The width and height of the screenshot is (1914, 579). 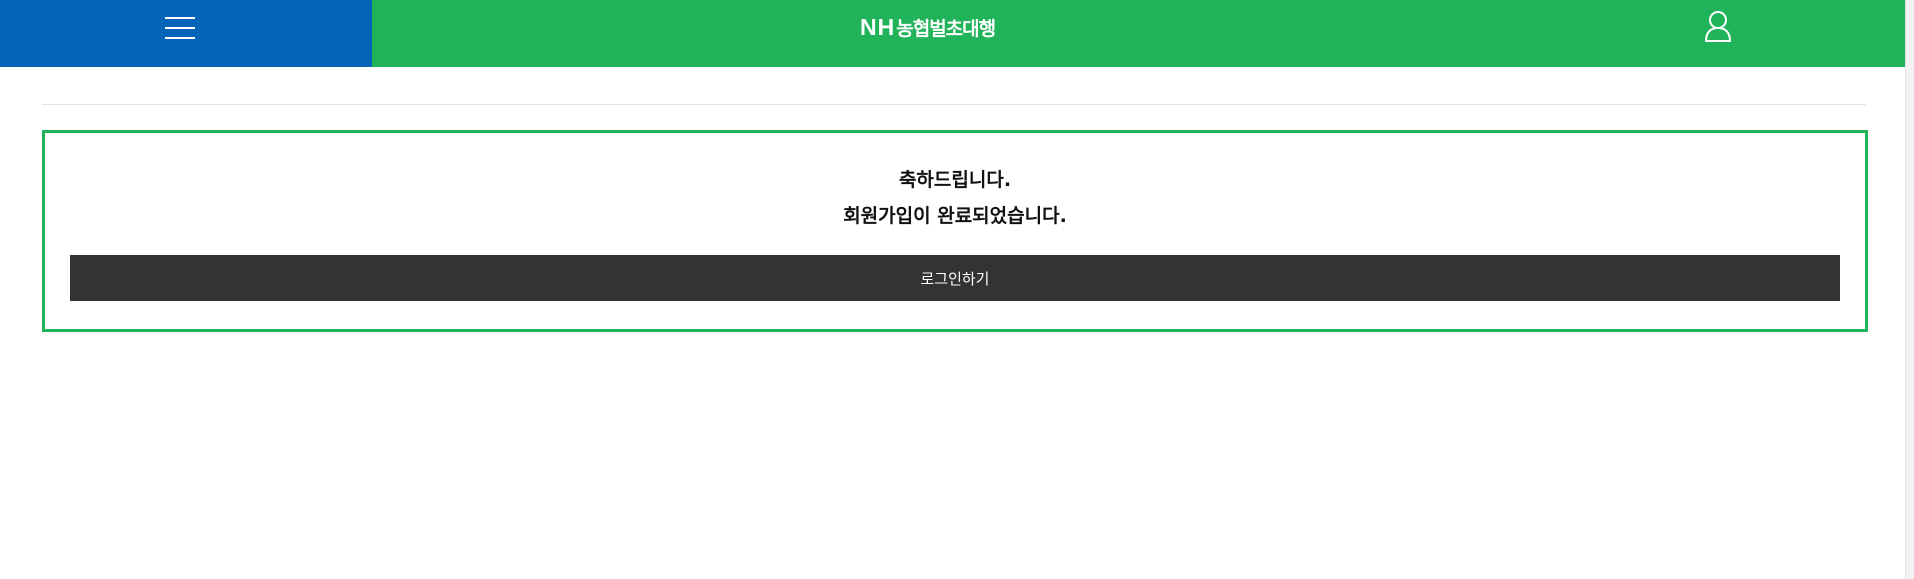 What do you see at coordinates (955, 180) in the screenshot?
I see `congrats-message: 축하드립니다.` at bounding box center [955, 180].